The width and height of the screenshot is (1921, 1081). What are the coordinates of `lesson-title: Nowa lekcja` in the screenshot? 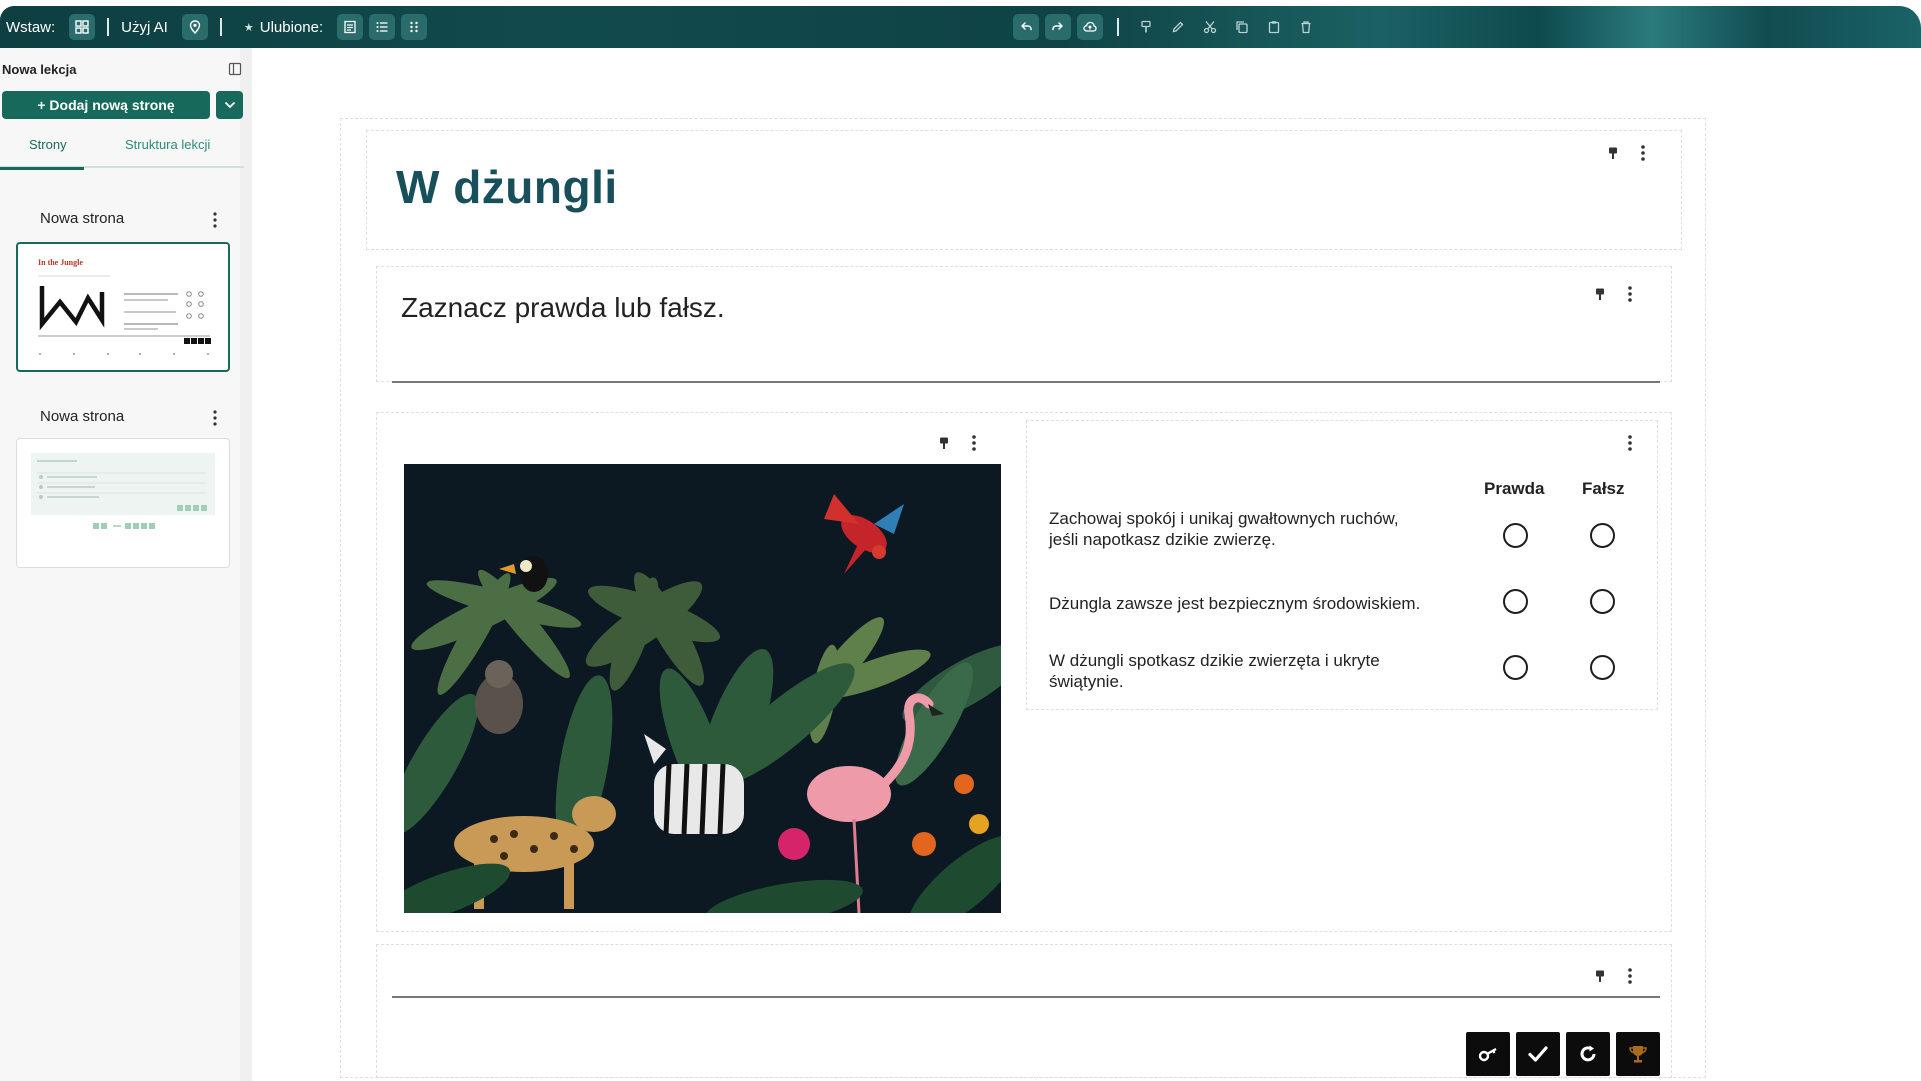 It's located at (39, 69).